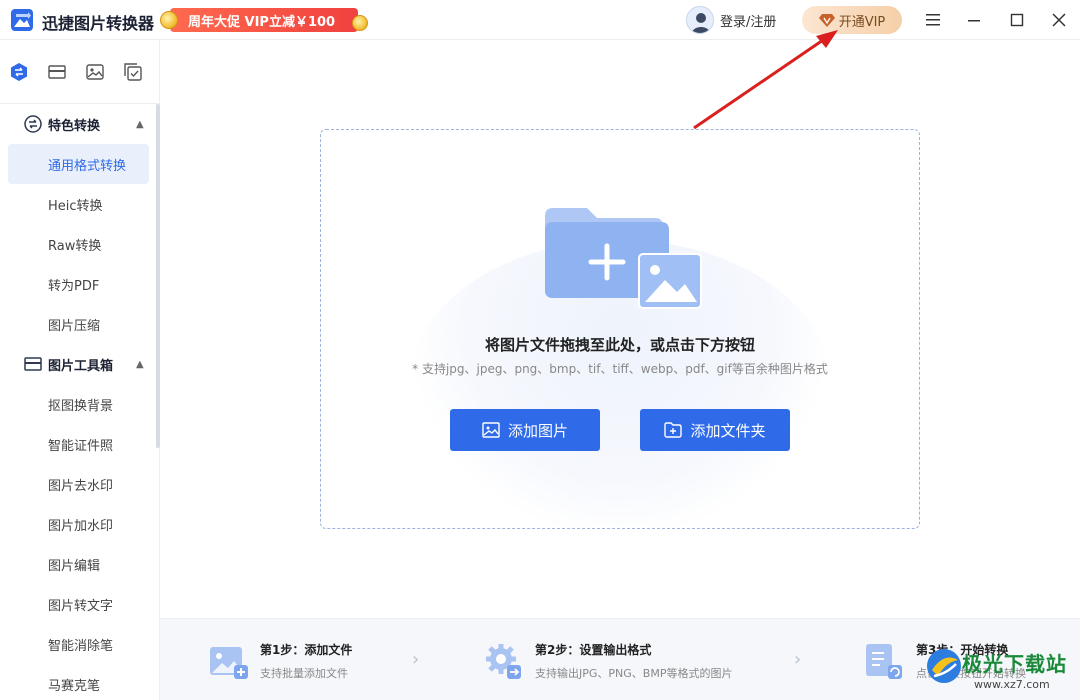 This screenshot has width=1080, height=700. I want to click on group-header-special-convert: 特色转换 ▲, so click(79, 124).